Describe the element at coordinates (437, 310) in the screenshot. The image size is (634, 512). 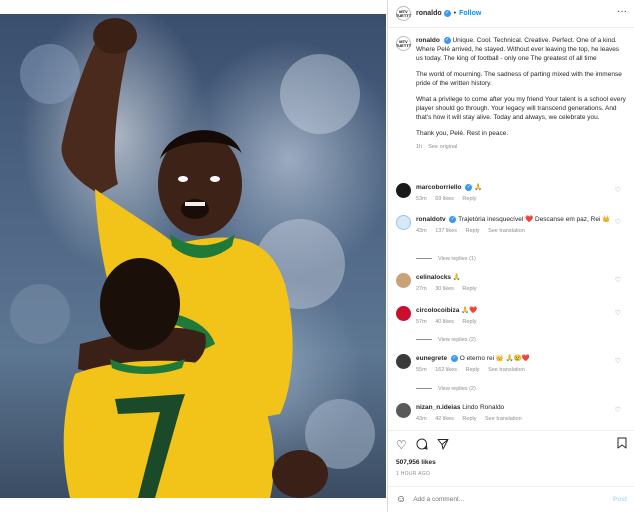
I see `commenter-username: circolocoibiza` at that location.